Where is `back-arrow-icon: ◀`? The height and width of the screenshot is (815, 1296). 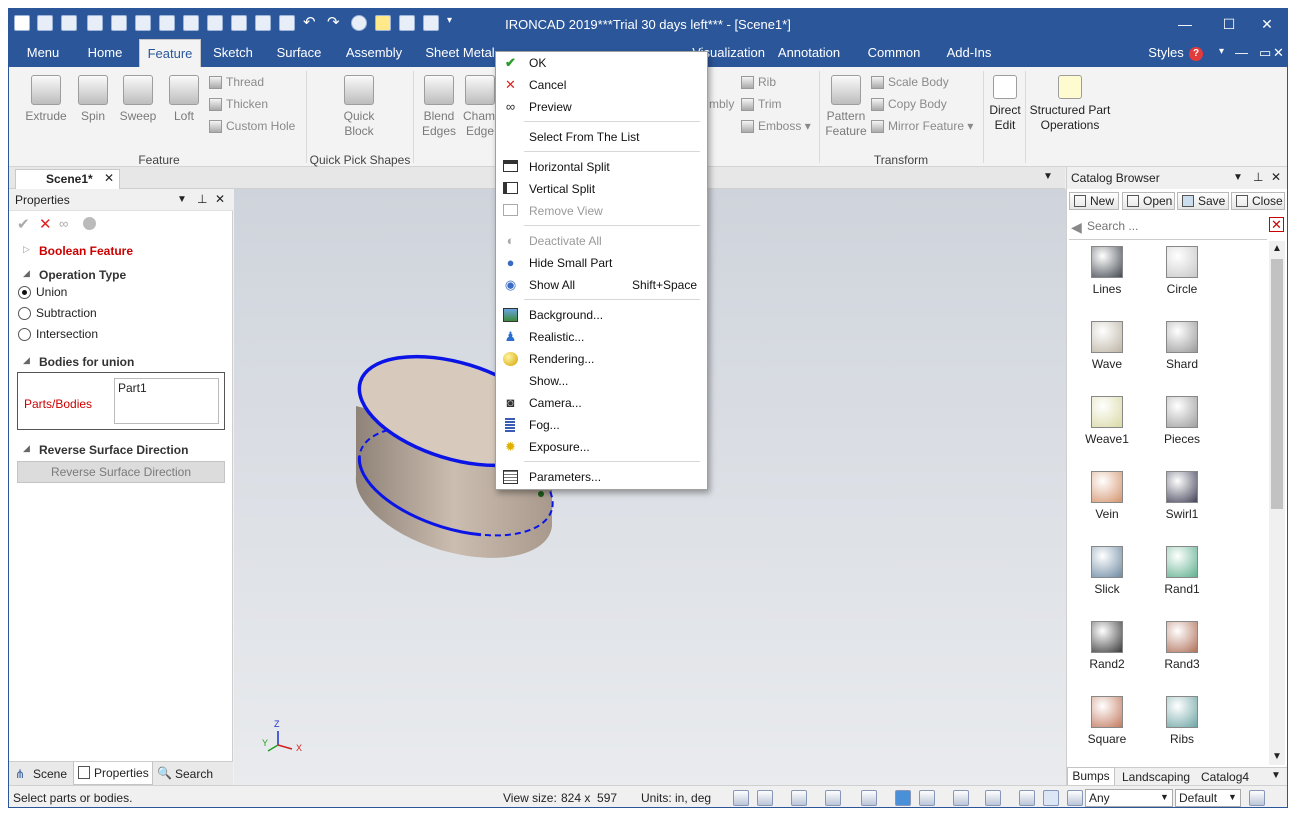
back-arrow-icon: ◀ is located at coordinates (1076, 227).